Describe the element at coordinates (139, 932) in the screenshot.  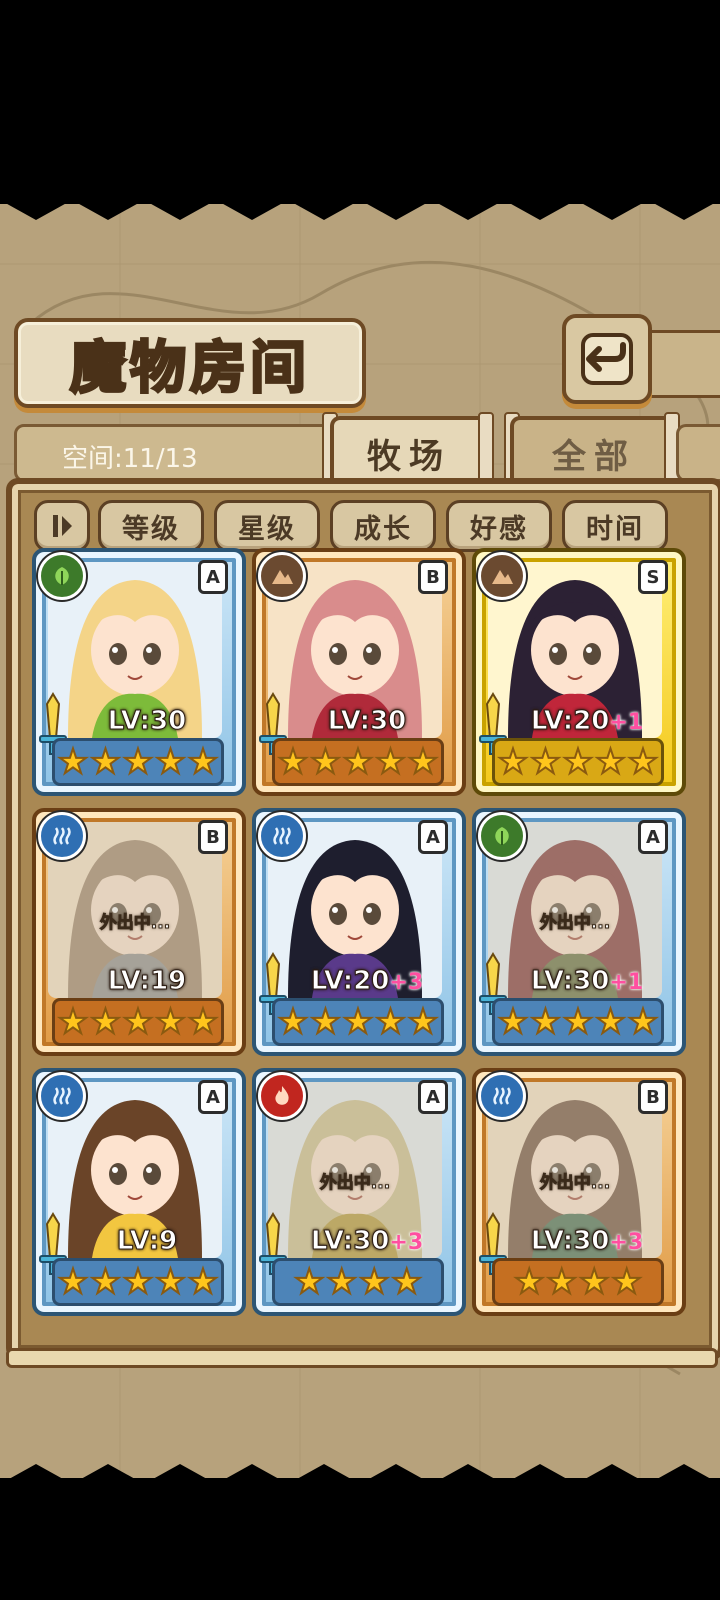
I see `monster-card: B 外出中... LV:19 ★ ★ ★ ★ ★` at that location.